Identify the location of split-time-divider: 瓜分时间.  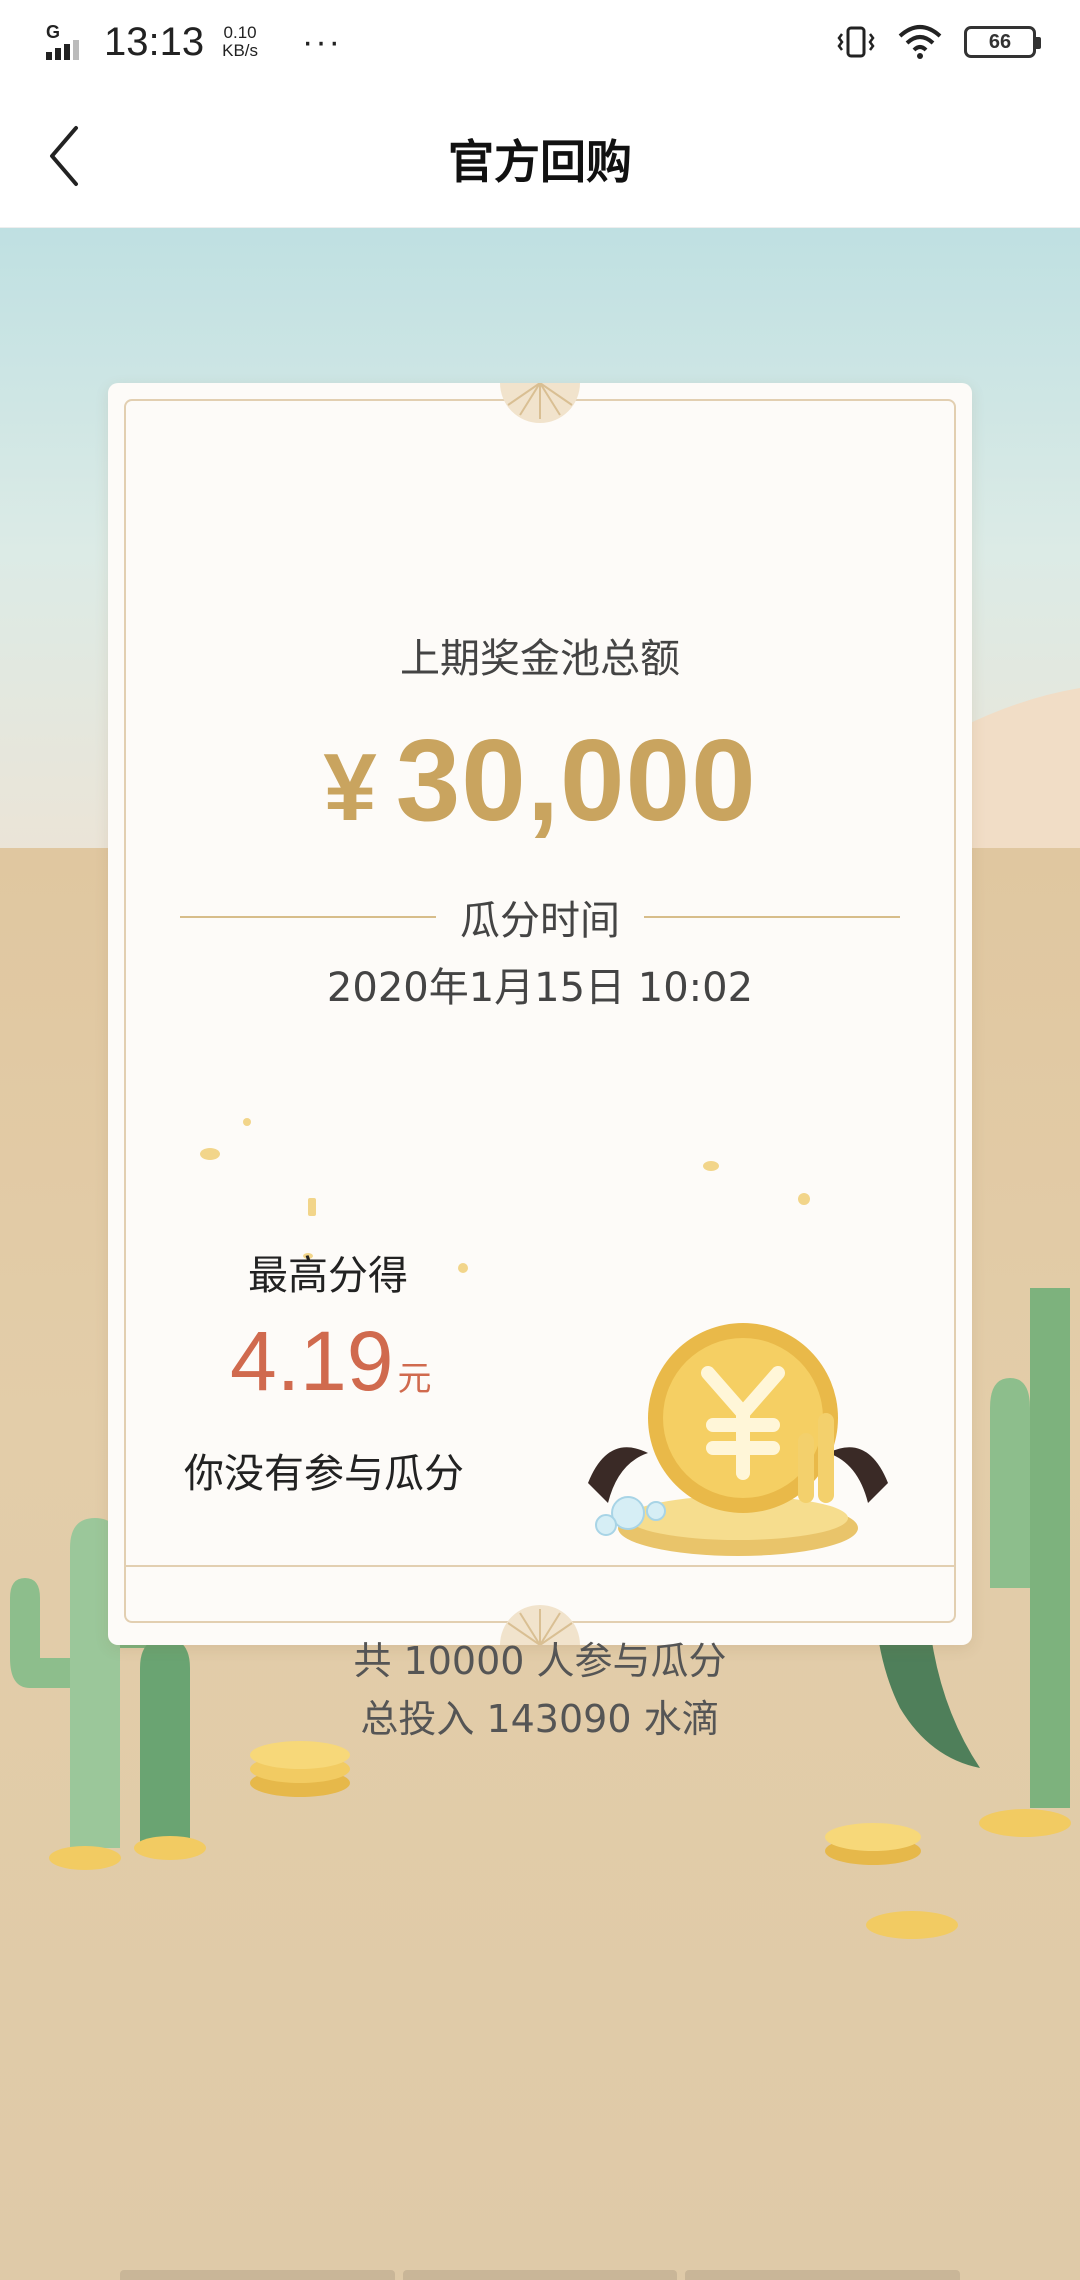
(540, 917).